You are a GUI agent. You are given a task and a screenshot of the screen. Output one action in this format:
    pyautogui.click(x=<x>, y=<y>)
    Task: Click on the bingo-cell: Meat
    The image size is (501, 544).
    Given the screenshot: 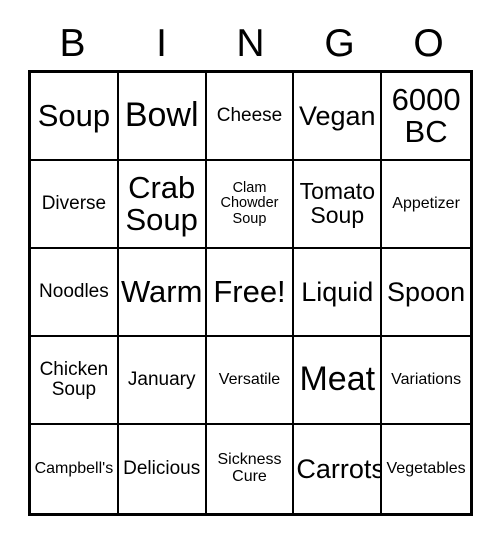 What is the action you would take?
    pyautogui.click(x=338, y=381)
    